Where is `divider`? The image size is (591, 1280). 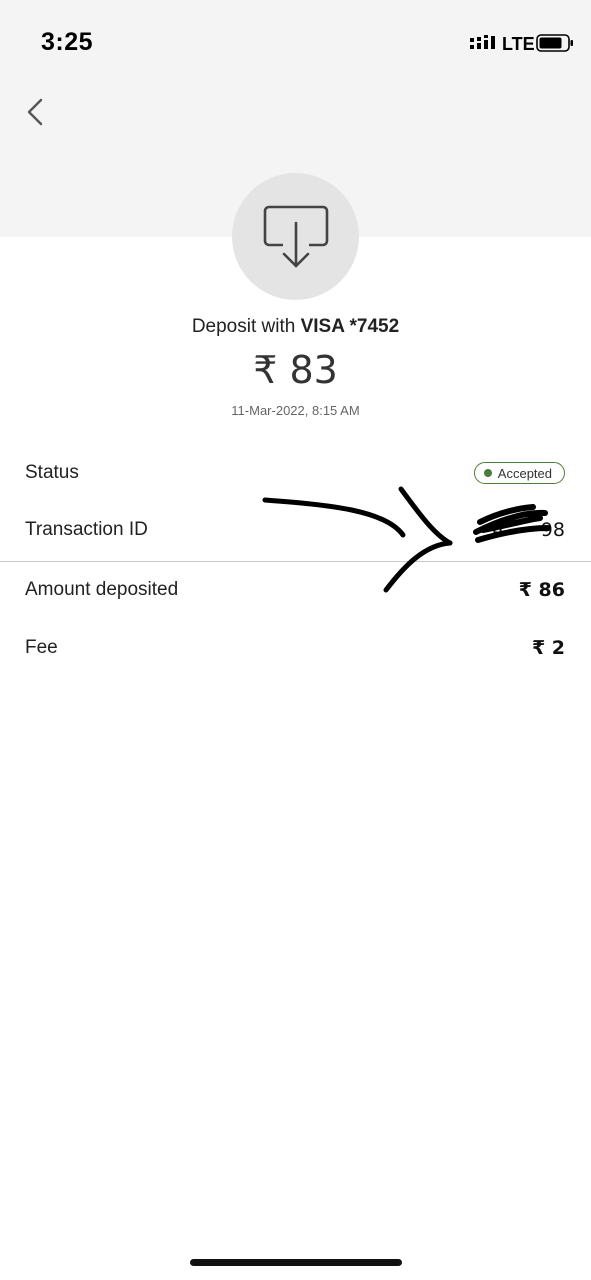
divider is located at coordinates (295, 561).